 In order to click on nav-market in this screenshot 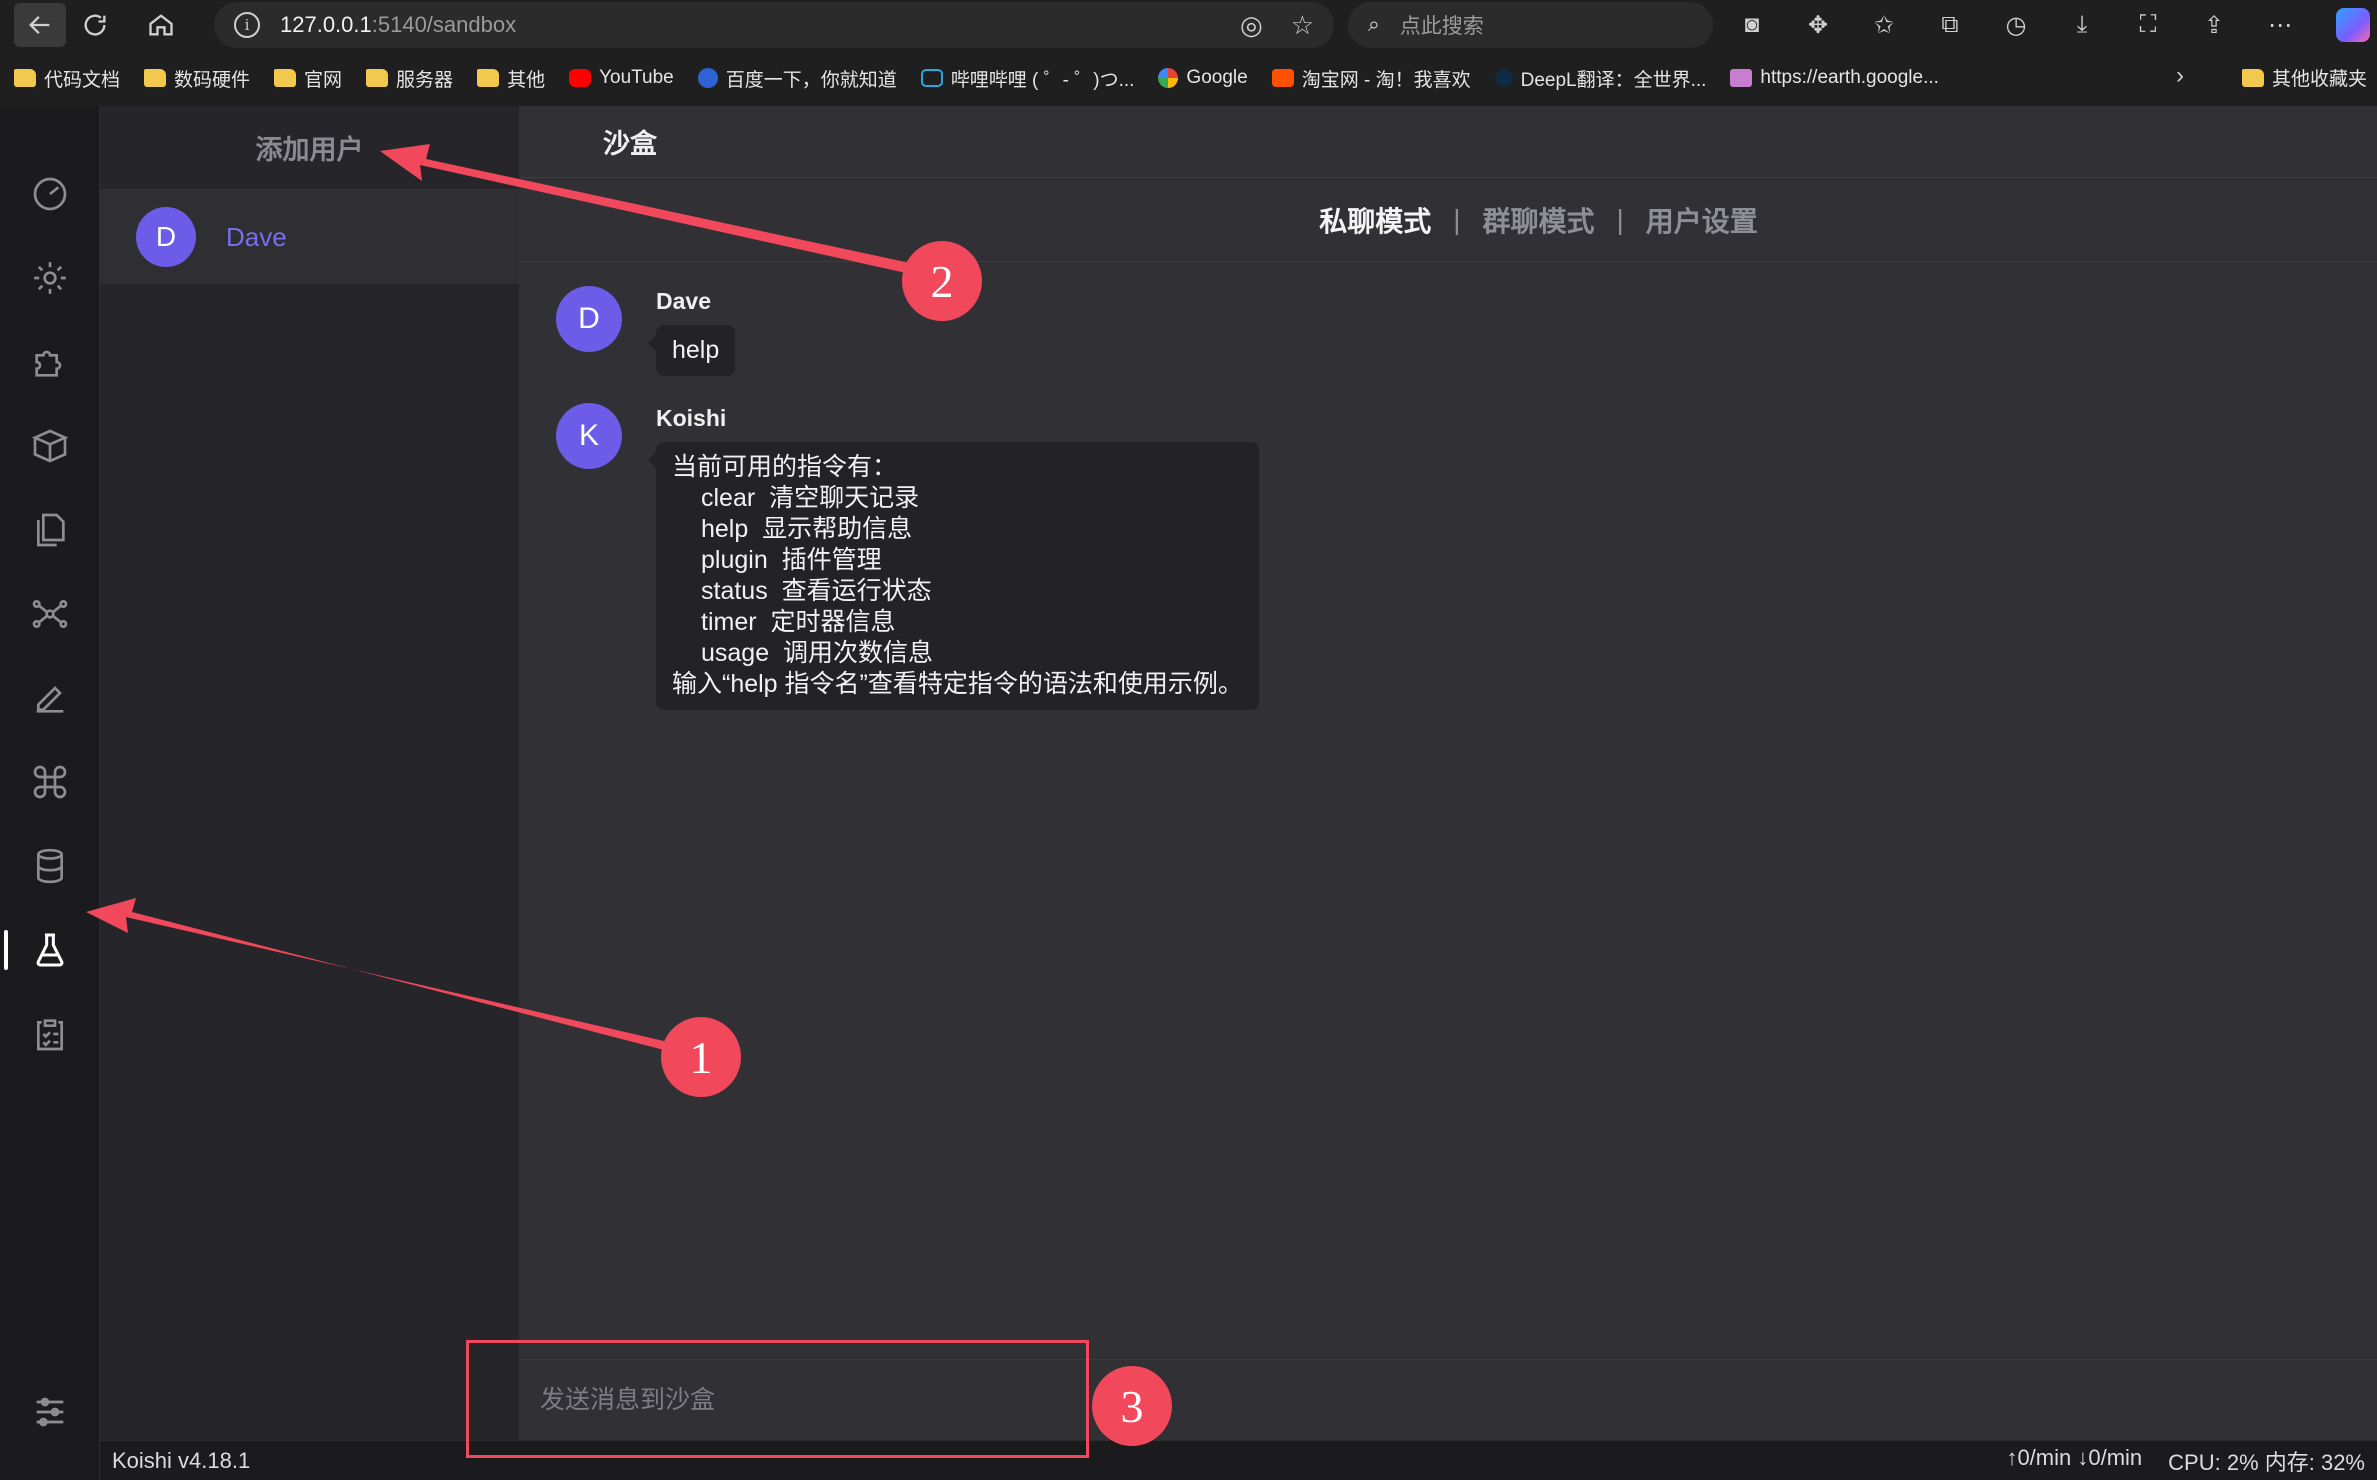, I will do `click(50, 446)`.